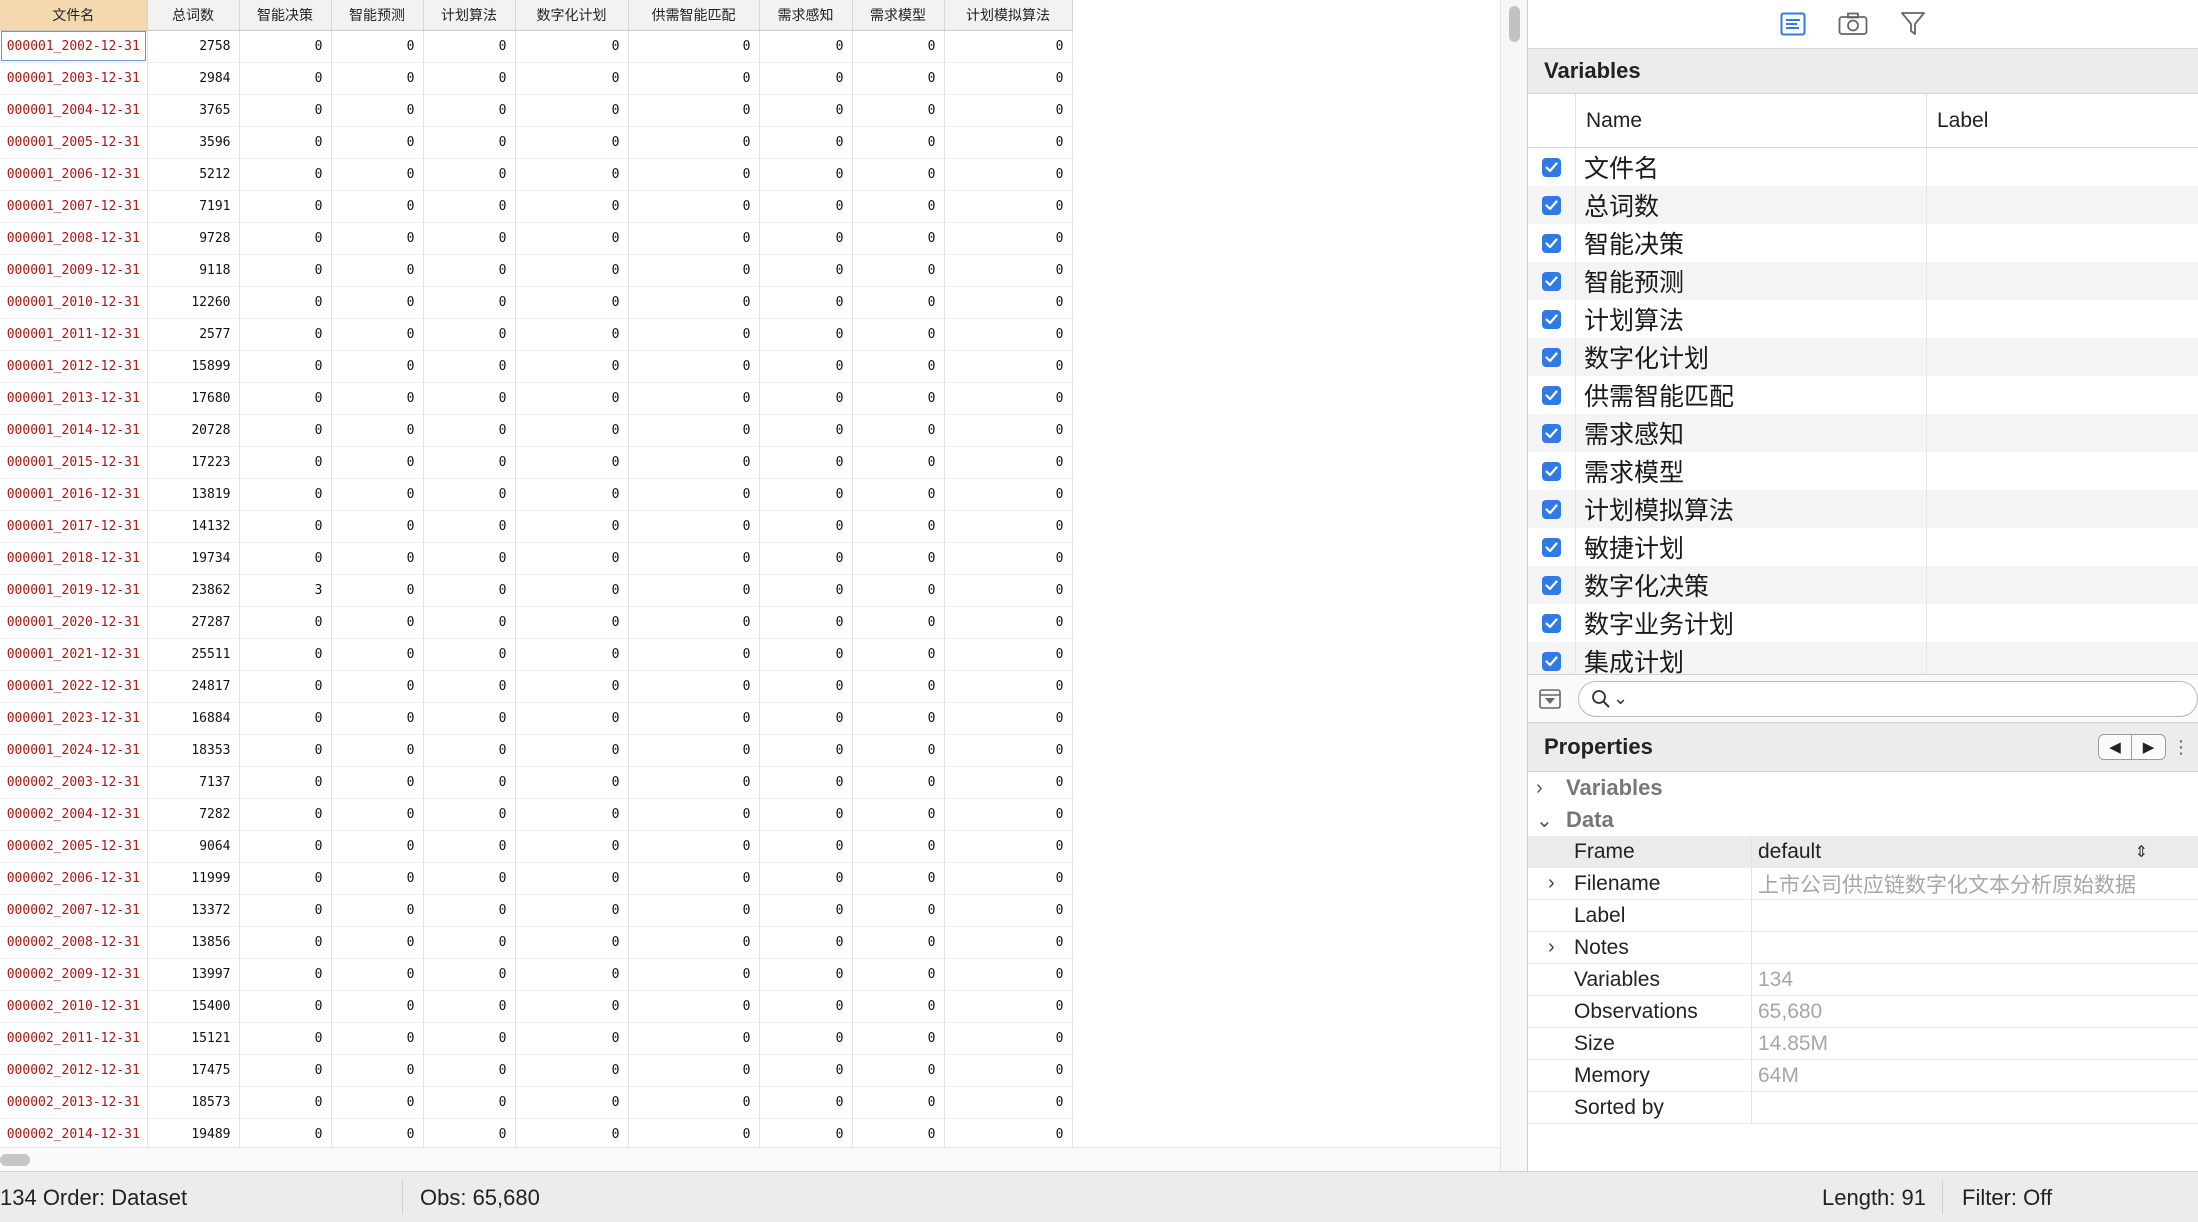  Describe the element at coordinates (1863, 980) in the screenshot. I see `property-row: Variables 134` at that location.